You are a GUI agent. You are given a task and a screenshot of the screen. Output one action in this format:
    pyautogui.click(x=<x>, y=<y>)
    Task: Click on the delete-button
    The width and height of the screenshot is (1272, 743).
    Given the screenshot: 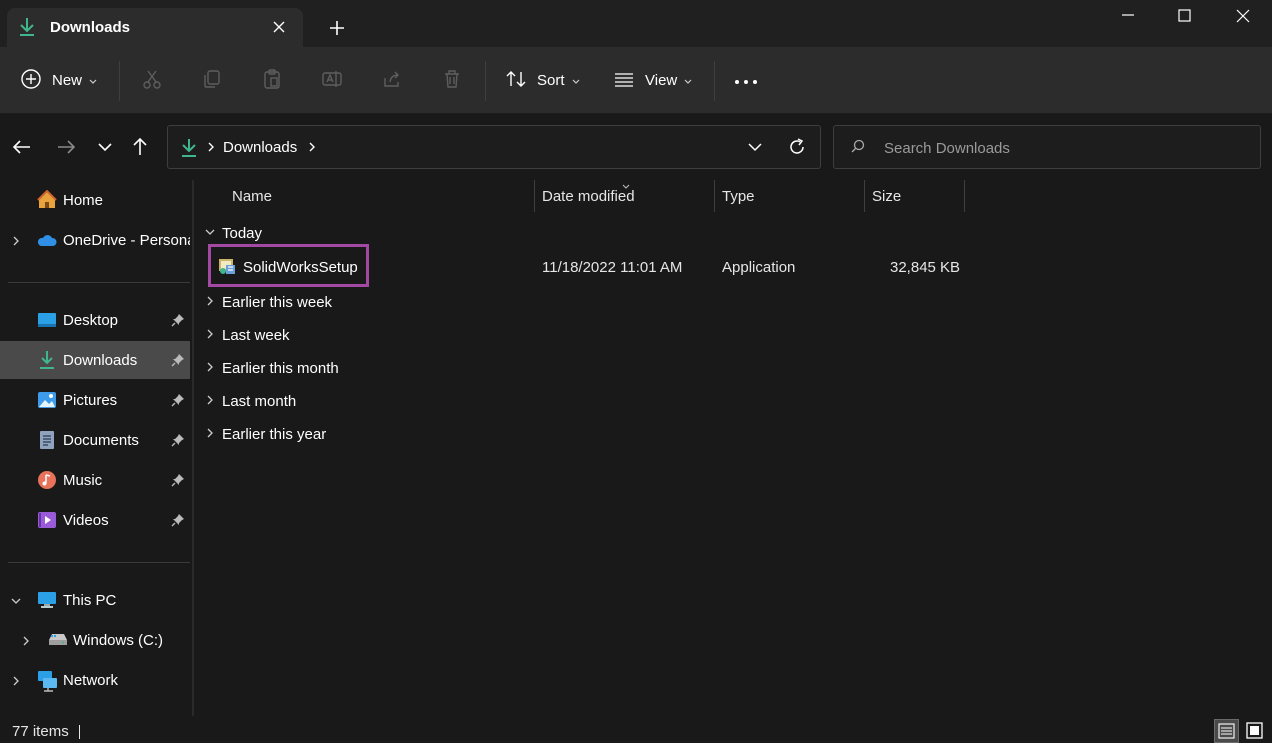 What is the action you would take?
    pyautogui.click(x=452, y=80)
    